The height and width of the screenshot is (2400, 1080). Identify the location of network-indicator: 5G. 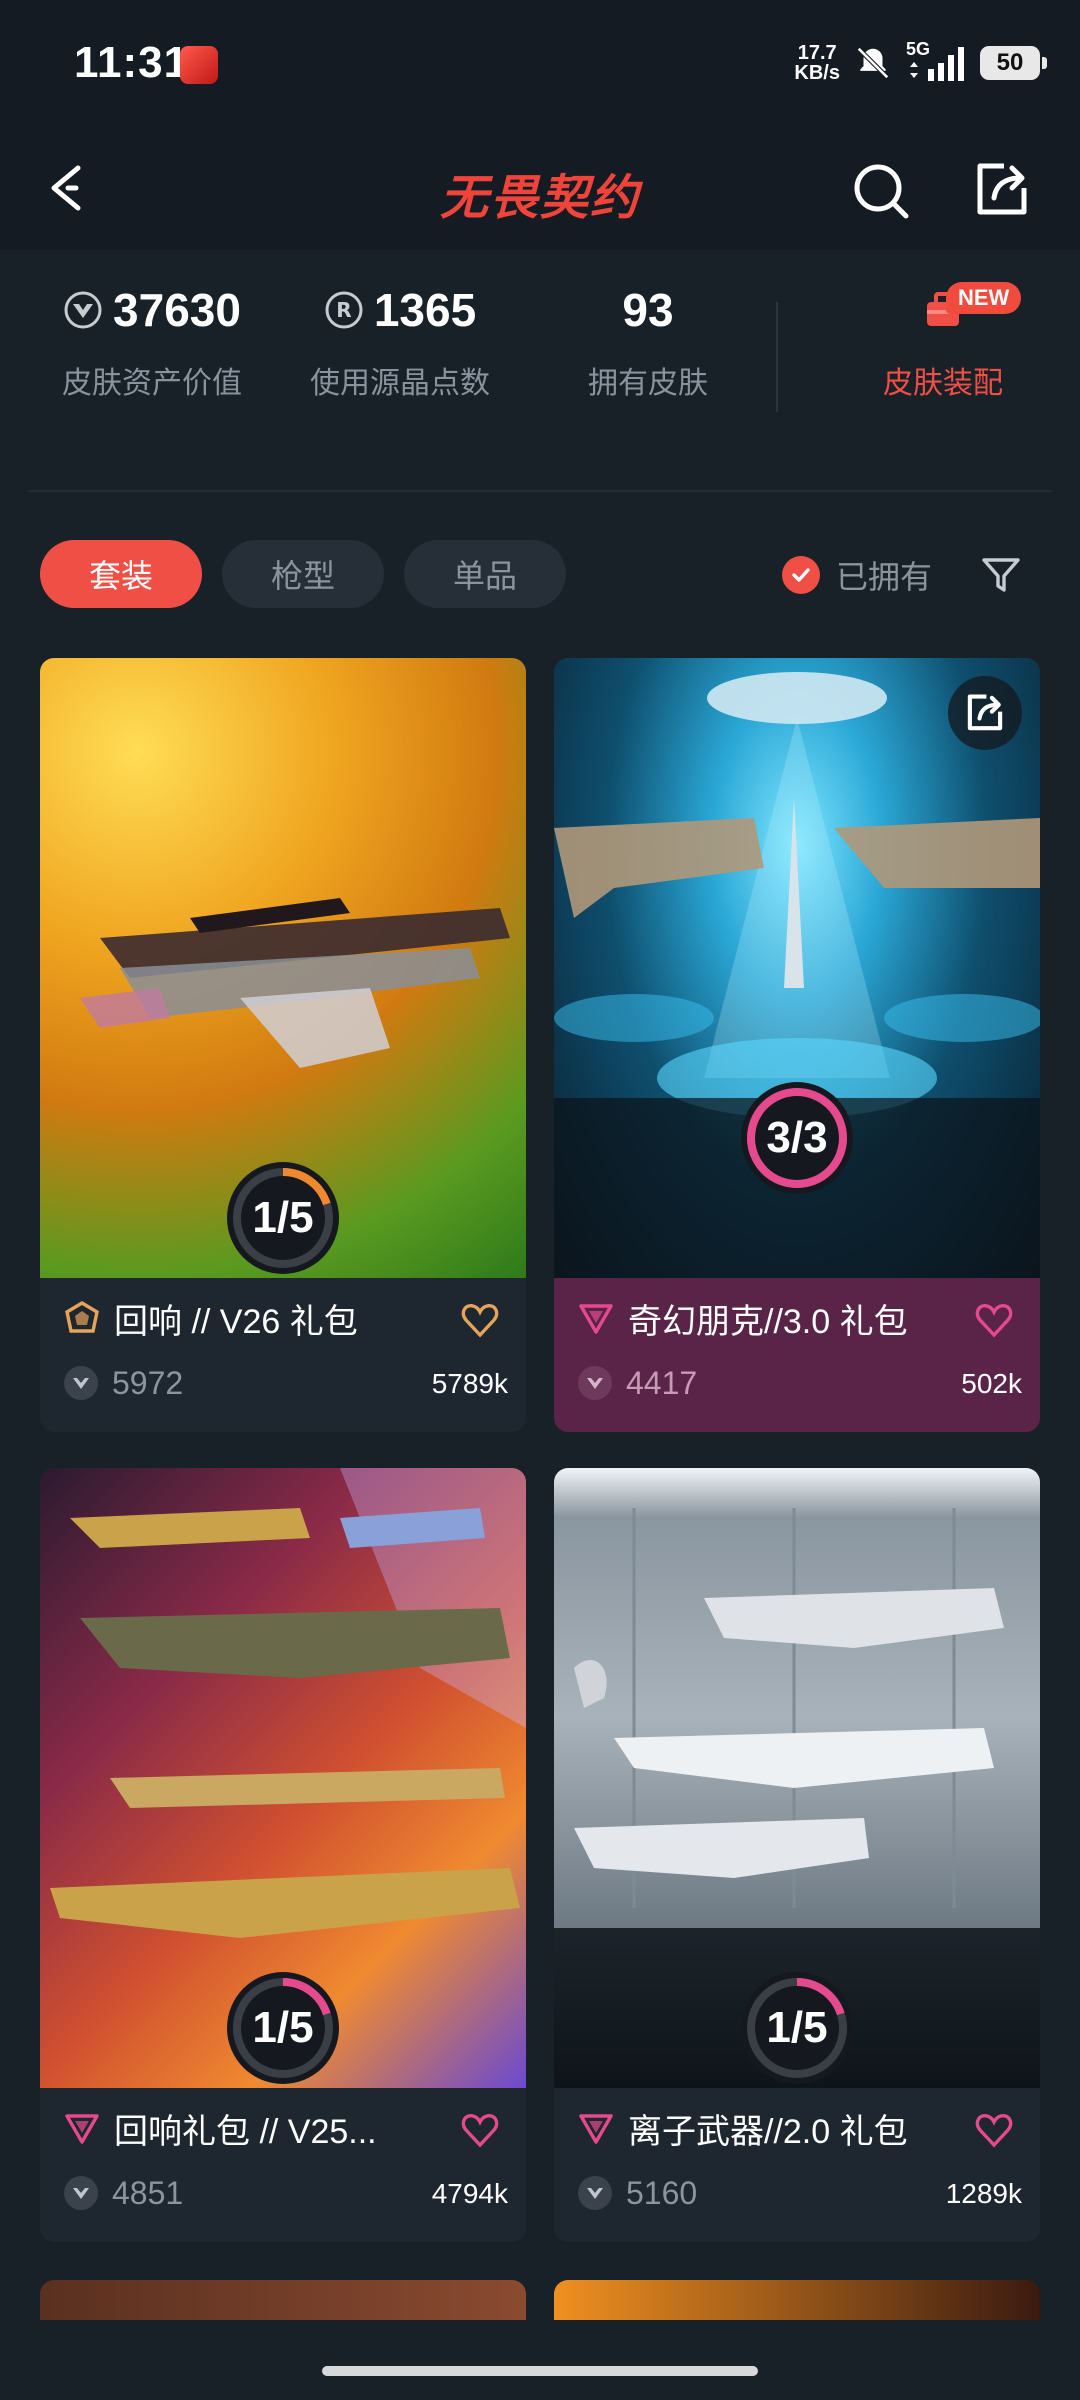
(936, 61).